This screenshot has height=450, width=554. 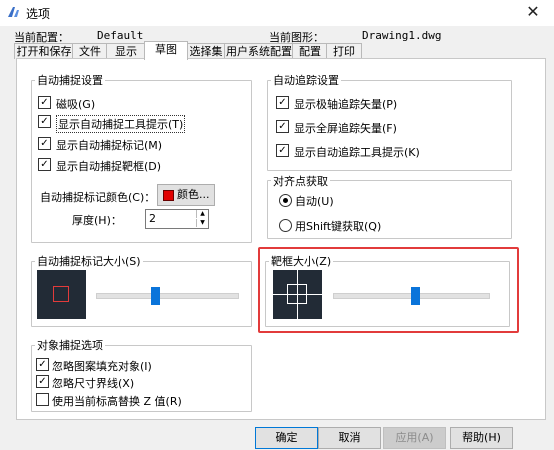 What do you see at coordinates (42, 381) in the screenshot?
I see `ignore-dim-ext-checkbox: ✓` at bounding box center [42, 381].